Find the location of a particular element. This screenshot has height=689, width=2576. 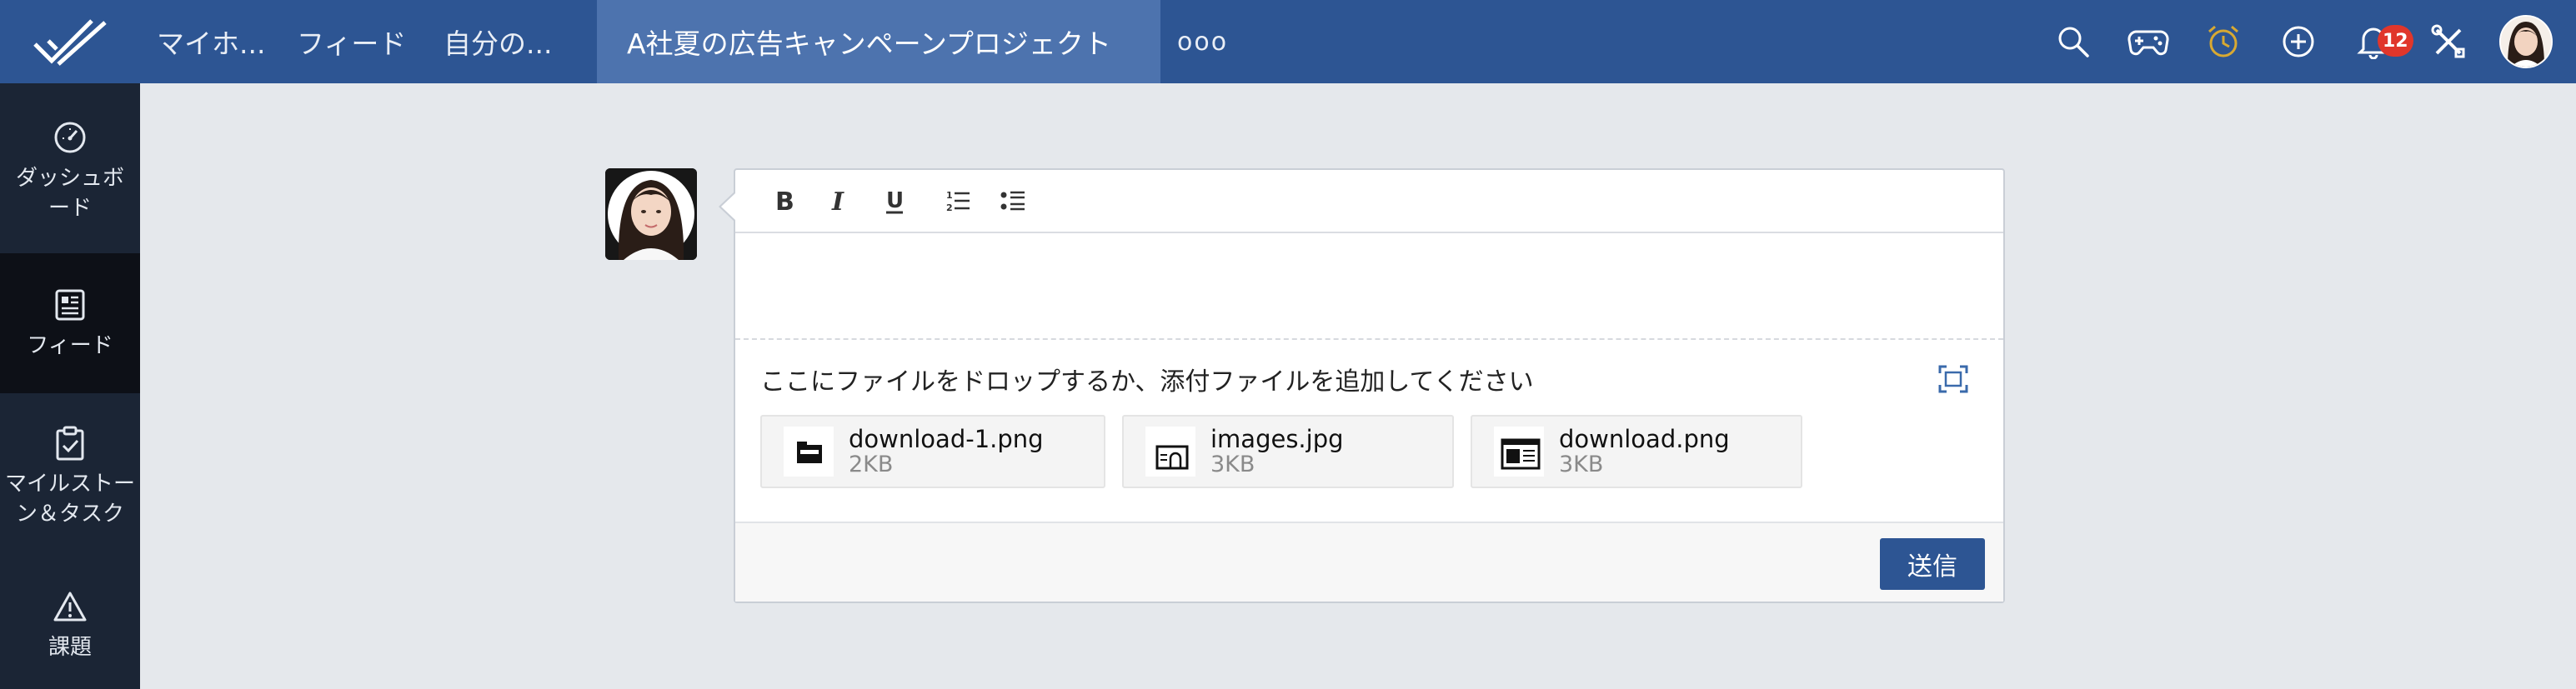

underline-button: U is located at coordinates (894, 201).